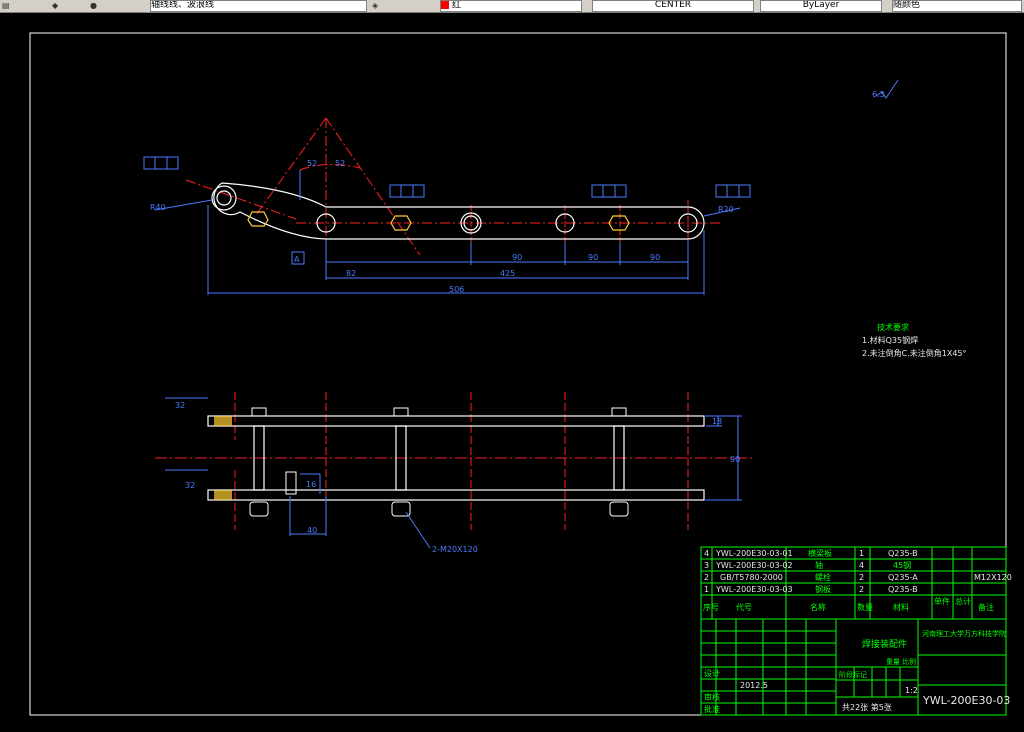 Image resolution: width=1024 pixels, height=732 pixels. Describe the element at coordinates (312, 163) in the screenshot. I see `dim-angle-a: 52` at that location.